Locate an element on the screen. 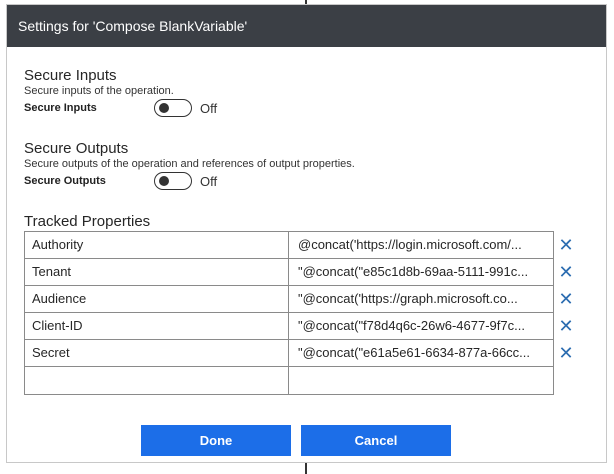 The image size is (614, 474). dialog-title: Settings for 'Compose BlankVariable' is located at coordinates (306, 26).